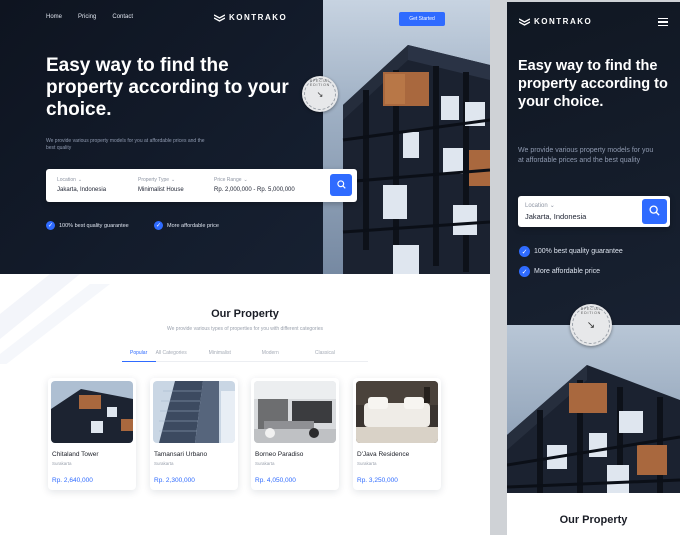  Describe the element at coordinates (593, 409) in the screenshot. I see `mobile-building-image` at that location.